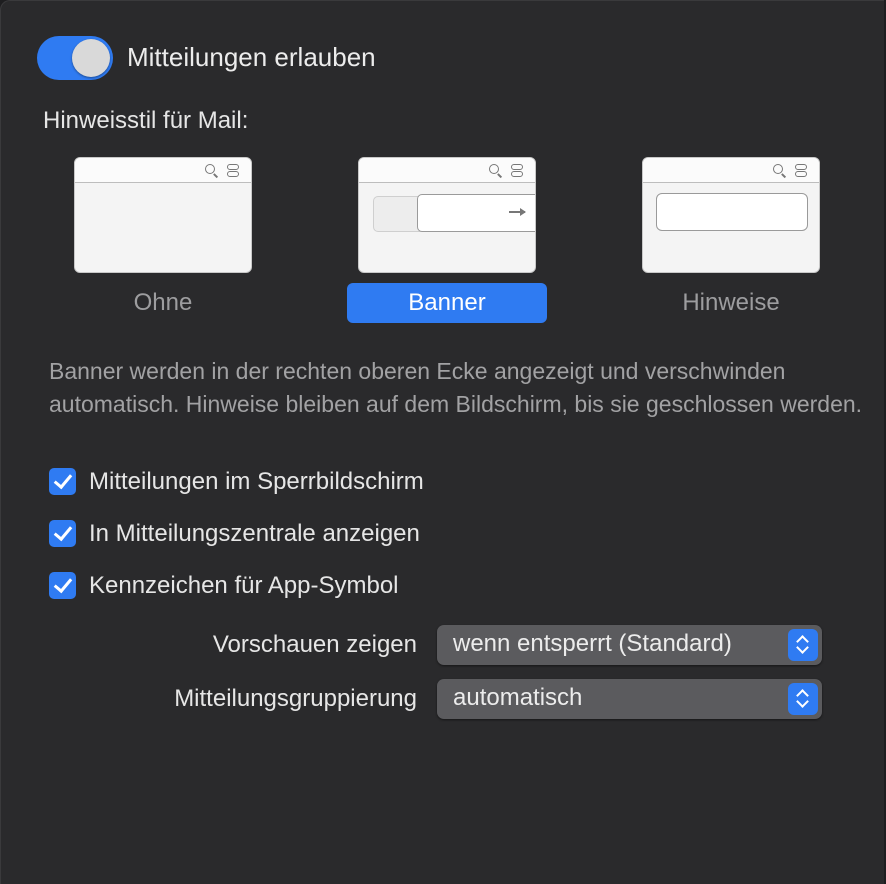 The height and width of the screenshot is (884, 886). What do you see at coordinates (91, 58) in the screenshot?
I see `toggle-knob` at bounding box center [91, 58].